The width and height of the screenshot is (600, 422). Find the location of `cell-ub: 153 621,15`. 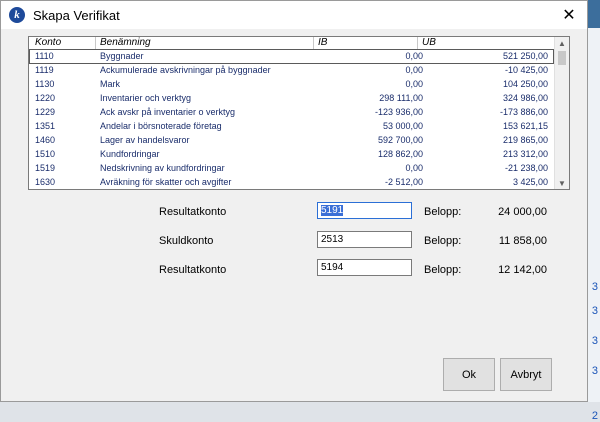

cell-ub: 153 621,15 is located at coordinates (525, 126).